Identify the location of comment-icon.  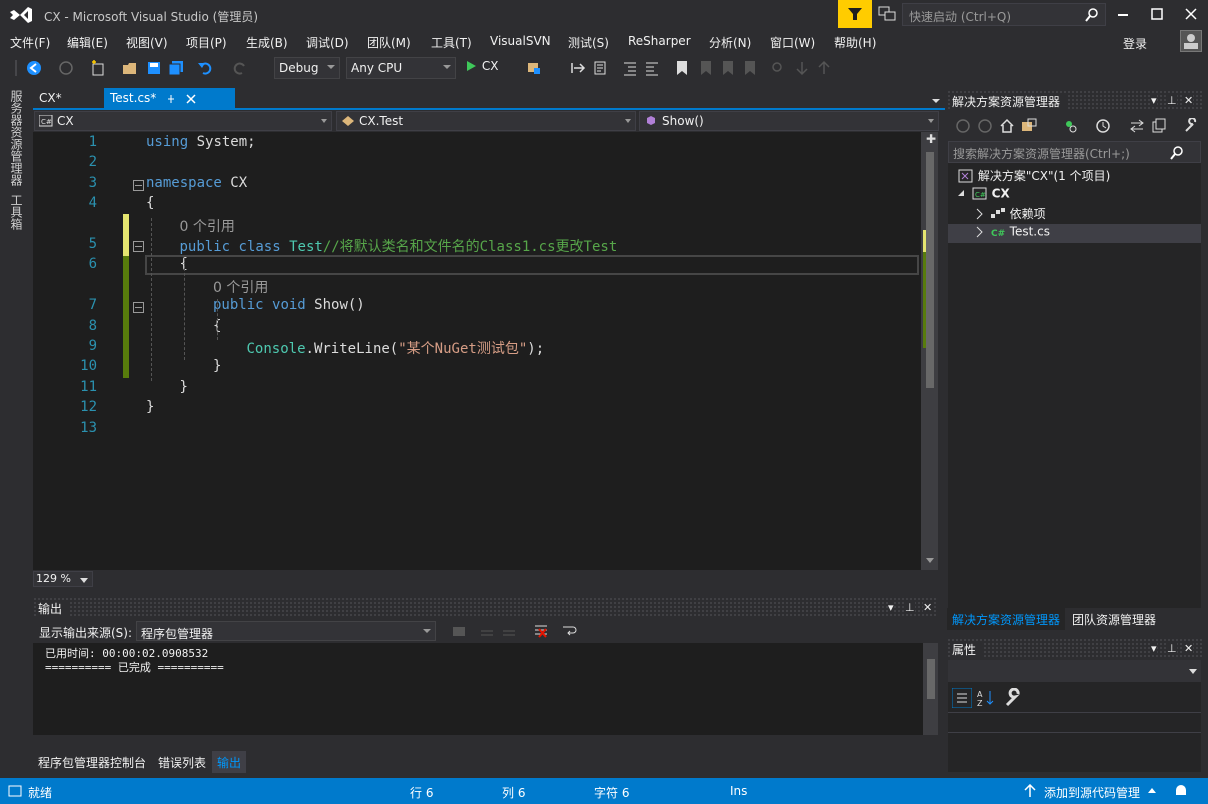
(600, 68).